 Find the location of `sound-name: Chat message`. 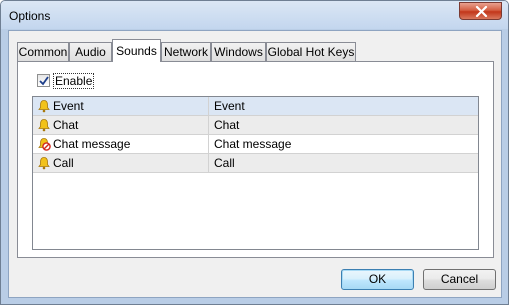

sound-name: Chat message is located at coordinates (253, 144).